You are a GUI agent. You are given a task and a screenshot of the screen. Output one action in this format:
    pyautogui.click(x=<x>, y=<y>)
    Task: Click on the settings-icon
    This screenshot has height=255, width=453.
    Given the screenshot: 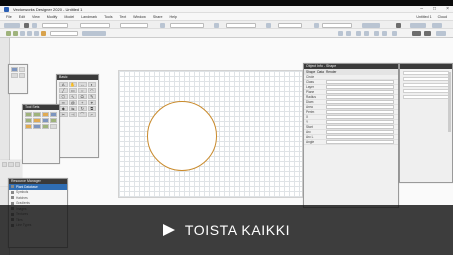 What is the action you would take?
    pyautogui.click(x=437, y=25)
    